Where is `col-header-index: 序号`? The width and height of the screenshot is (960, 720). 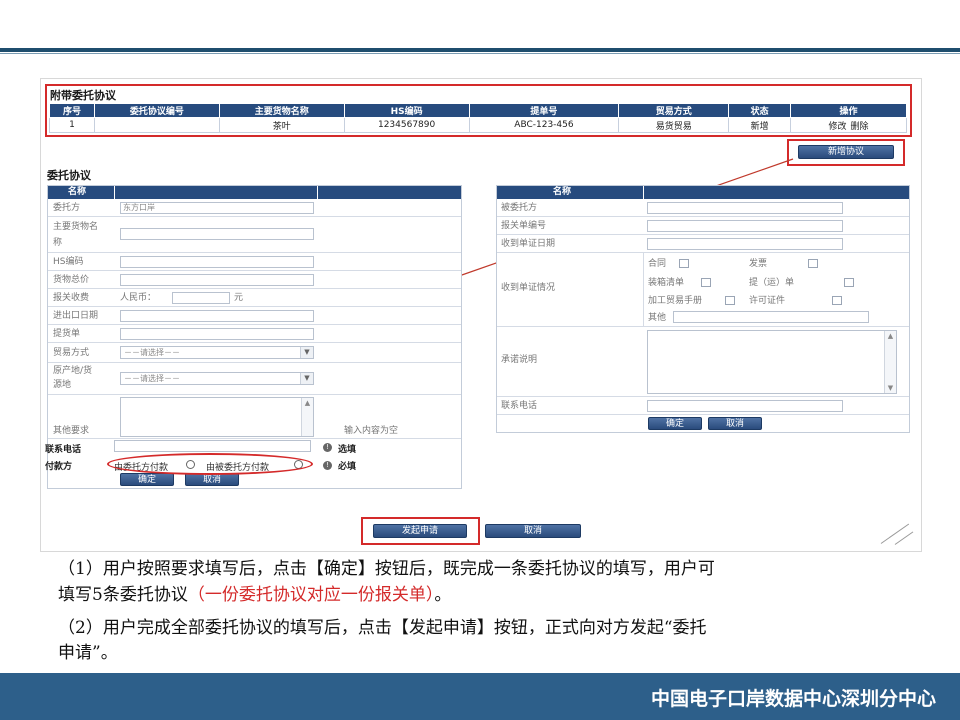 col-header-index: 序号 is located at coordinates (72, 110).